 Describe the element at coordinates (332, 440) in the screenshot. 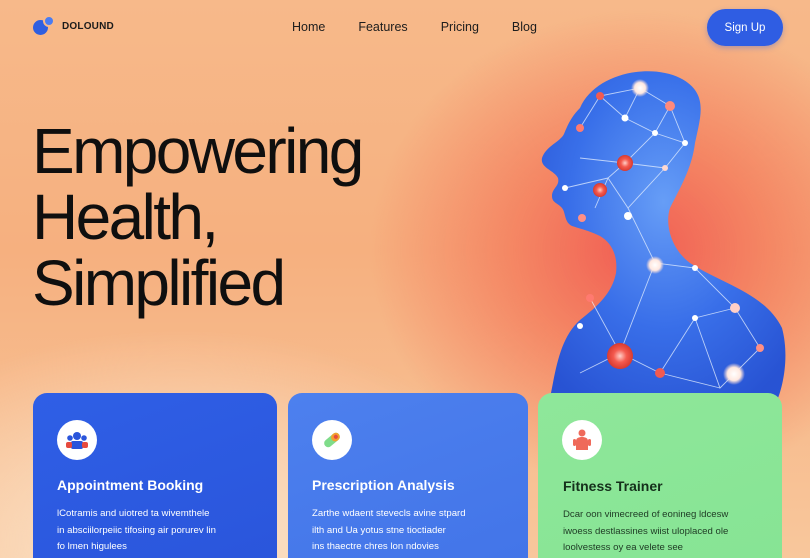

I see `pill-capsule-icon` at that location.